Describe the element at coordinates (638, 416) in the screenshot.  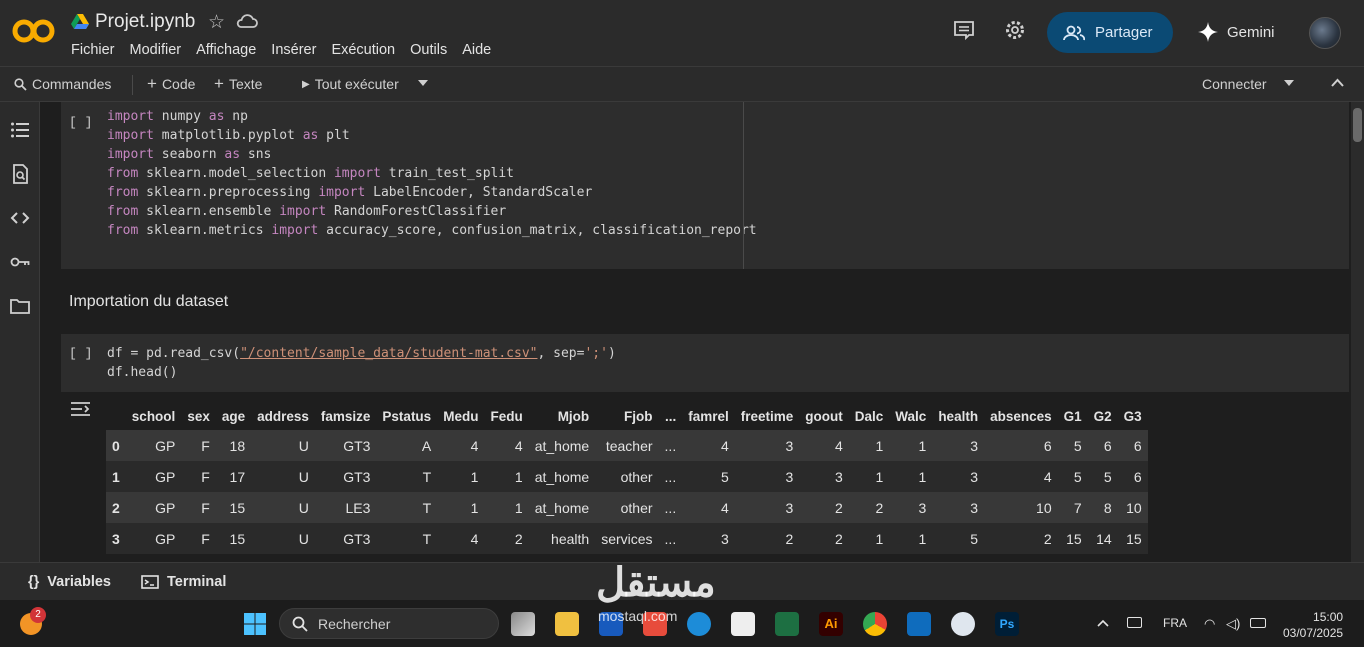
I see `column-header: Fjob` at that location.